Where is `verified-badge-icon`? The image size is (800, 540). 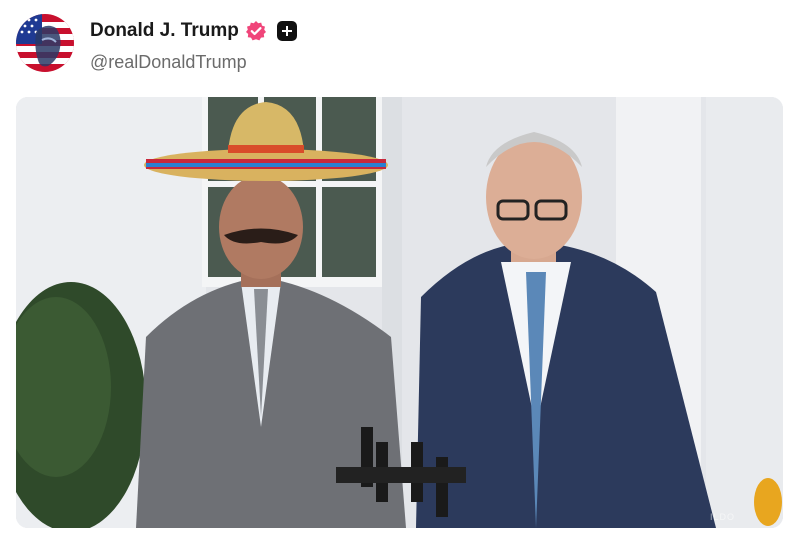
verified-badge-icon is located at coordinates (256, 31).